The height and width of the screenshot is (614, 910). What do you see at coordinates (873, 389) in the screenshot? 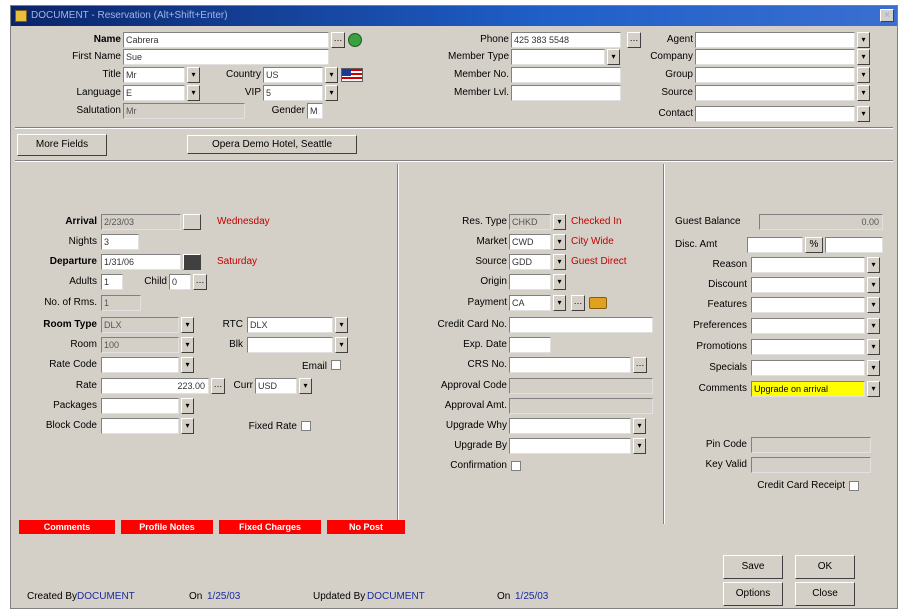
I see `comments-dropdown-icon: ▾` at bounding box center [873, 389].